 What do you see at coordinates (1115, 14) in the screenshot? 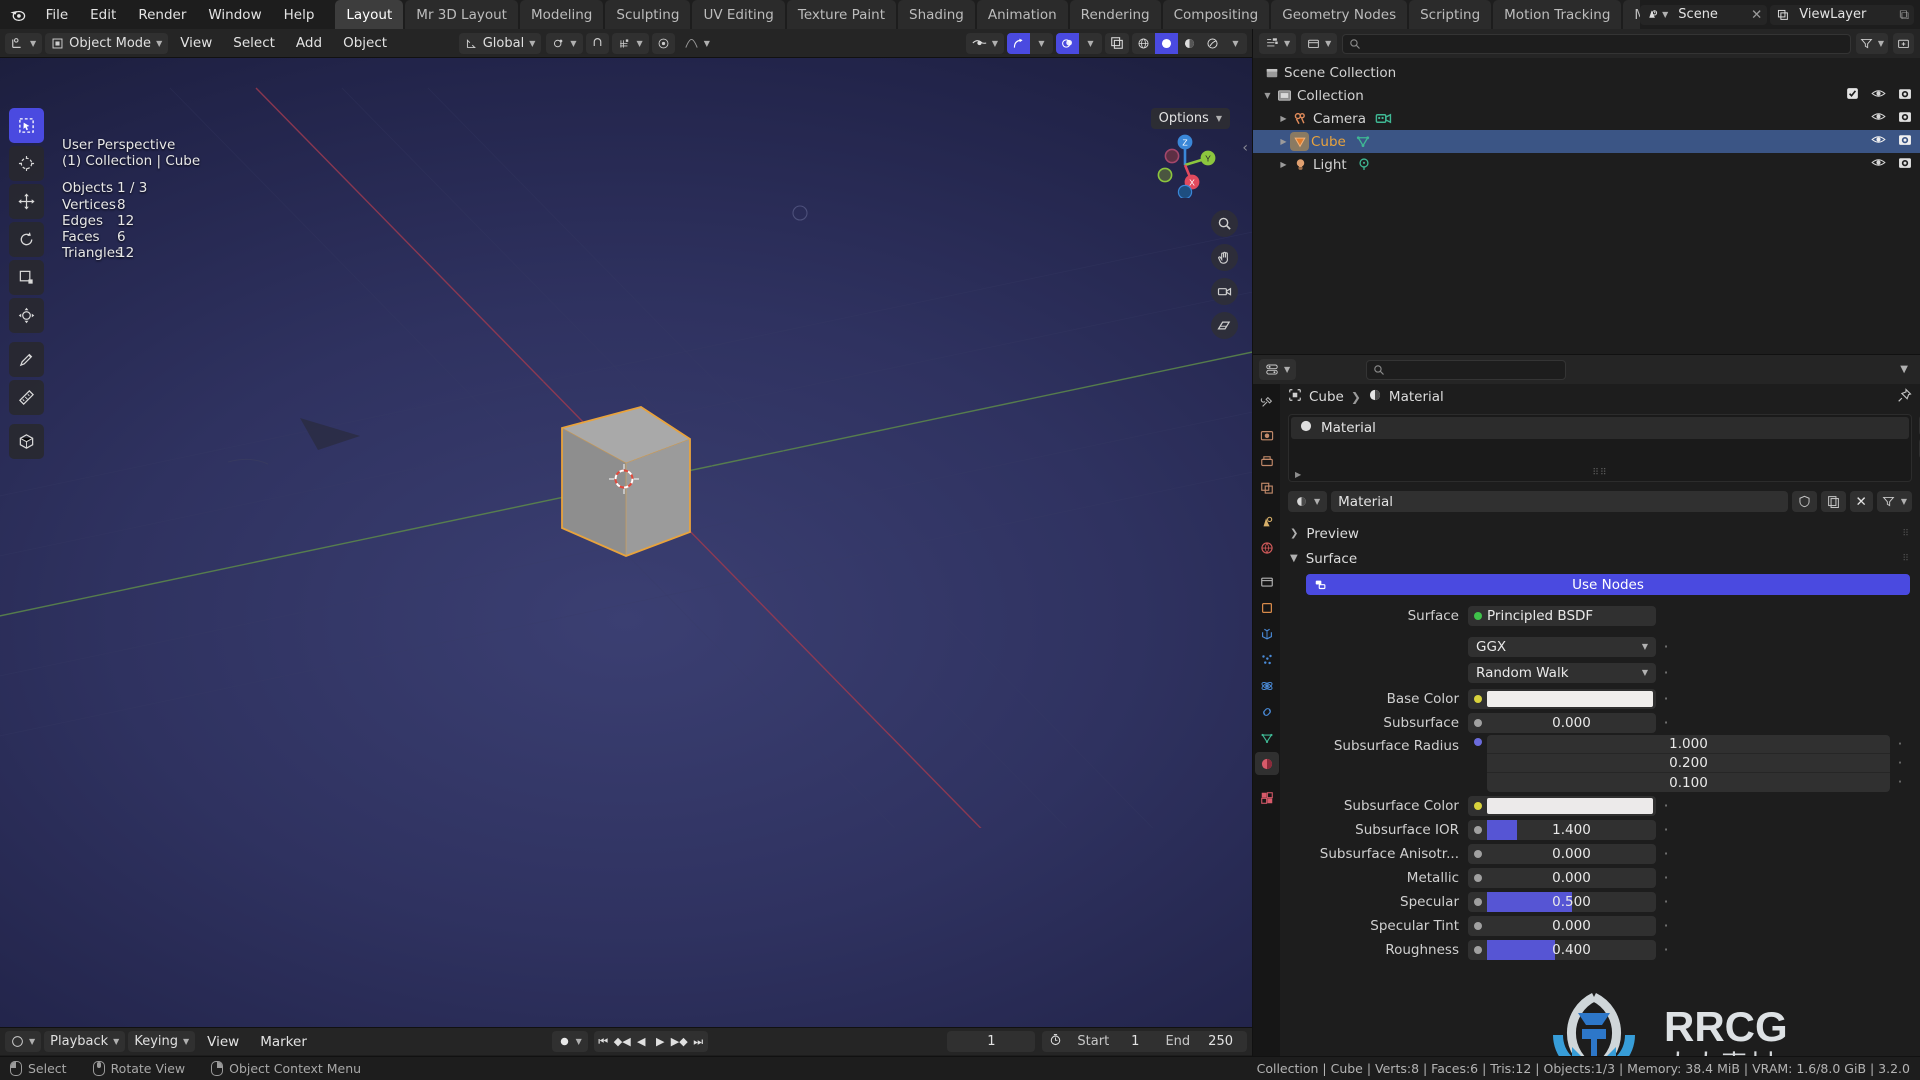
I see `workspace-tab-rendering: Rendering` at bounding box center [1115, 14].